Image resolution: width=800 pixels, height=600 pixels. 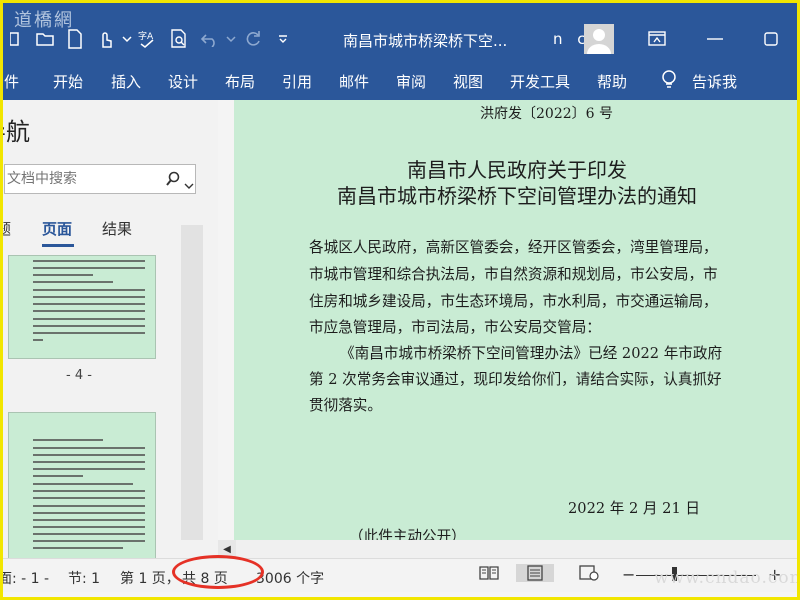 I want to click on tab-results: 结果, so click(x=117, y=228).